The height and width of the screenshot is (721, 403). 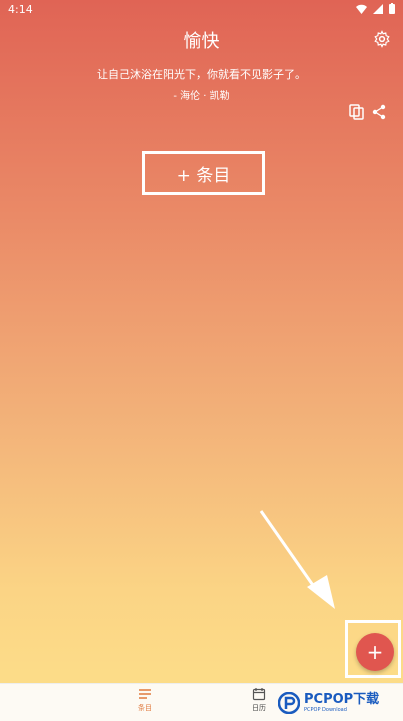 I want to click on tab-calendar-label: 日历, so click(x=259, y=708).